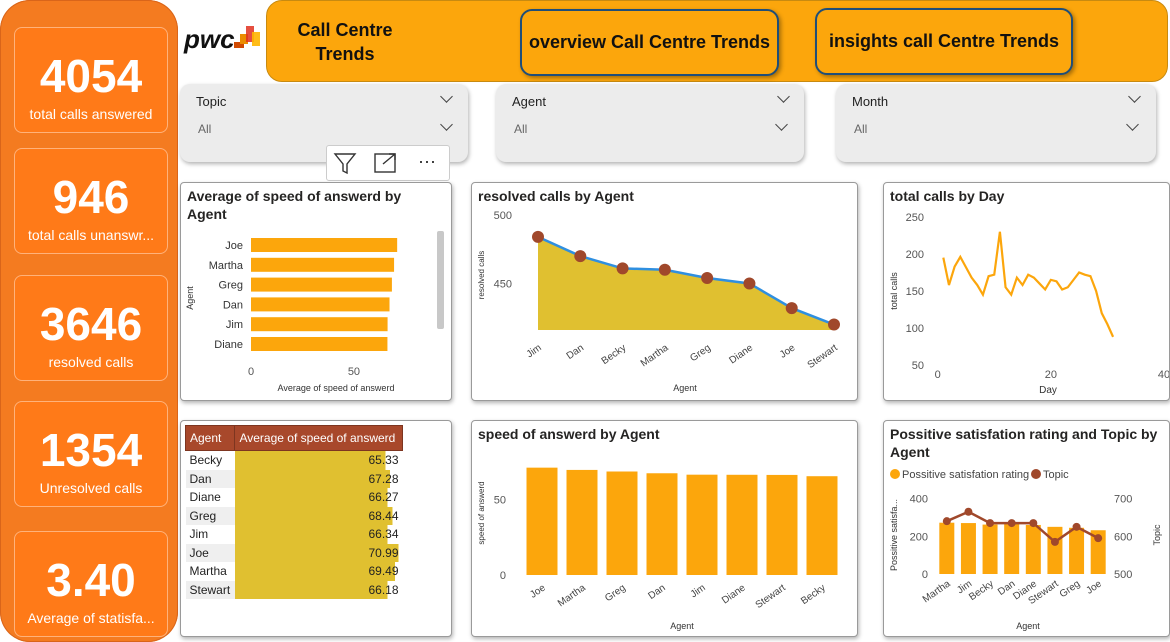 The image size is (1170, 642). What do you see at coordinates (1048, 390) in the screenshot?
I see `axis-label: Day` at bounding box center [1048, 390].